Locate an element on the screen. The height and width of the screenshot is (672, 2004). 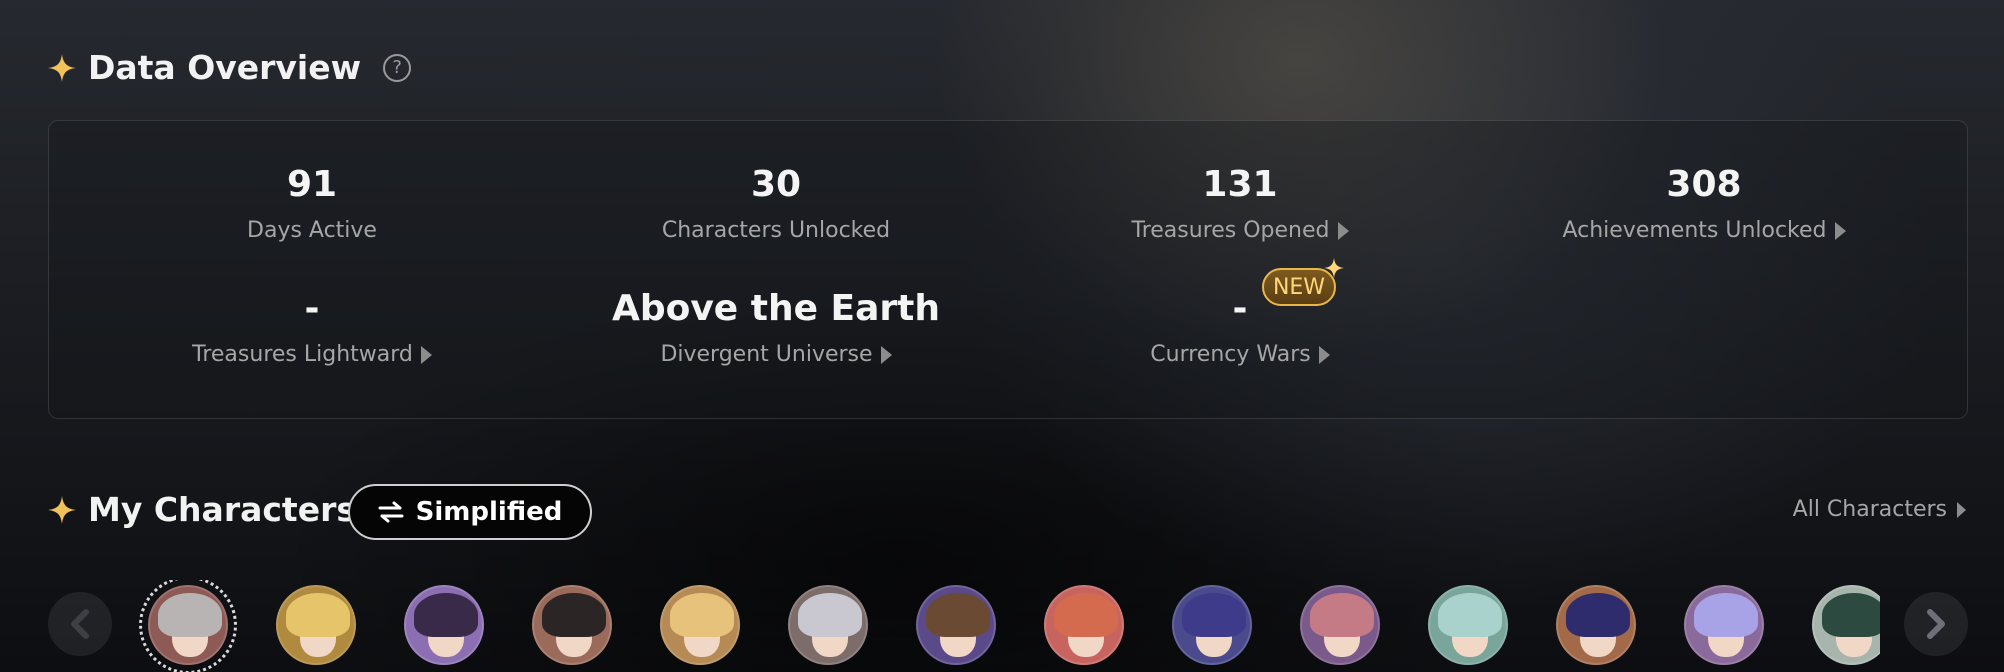
stat-value: 91 is located at coordinates (312, 184).